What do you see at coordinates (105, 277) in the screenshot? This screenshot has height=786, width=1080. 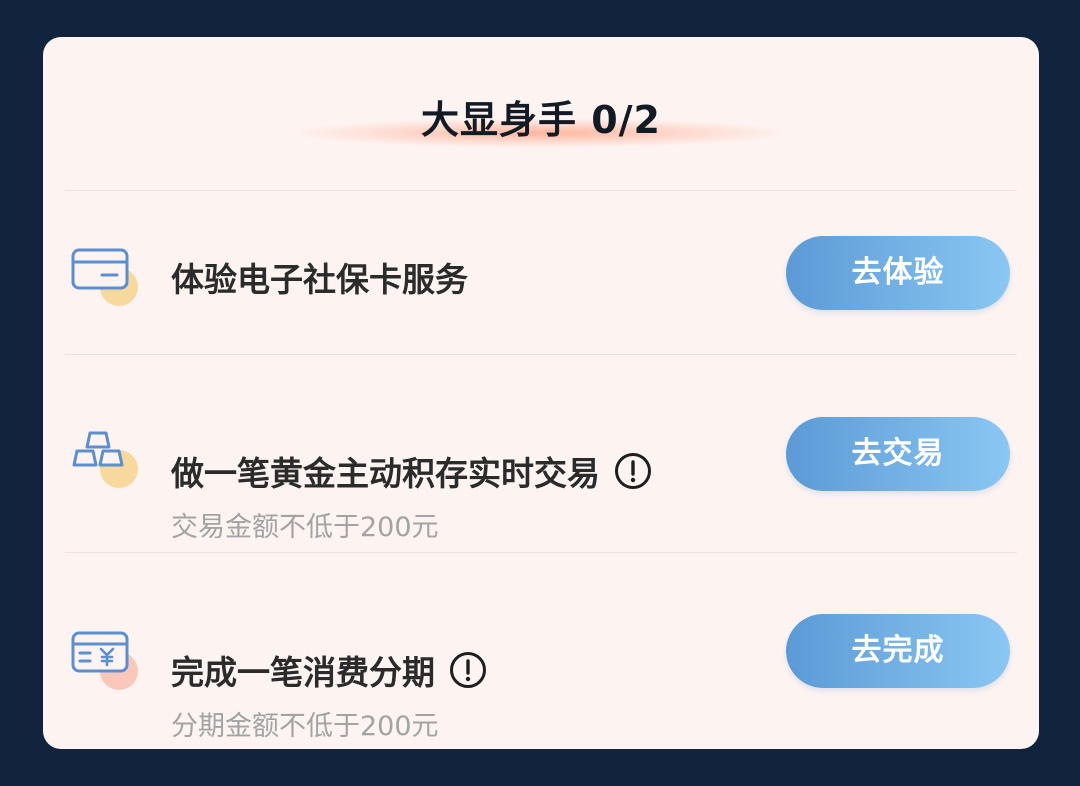 I see `card-icon` at bounding box center [105, 277].